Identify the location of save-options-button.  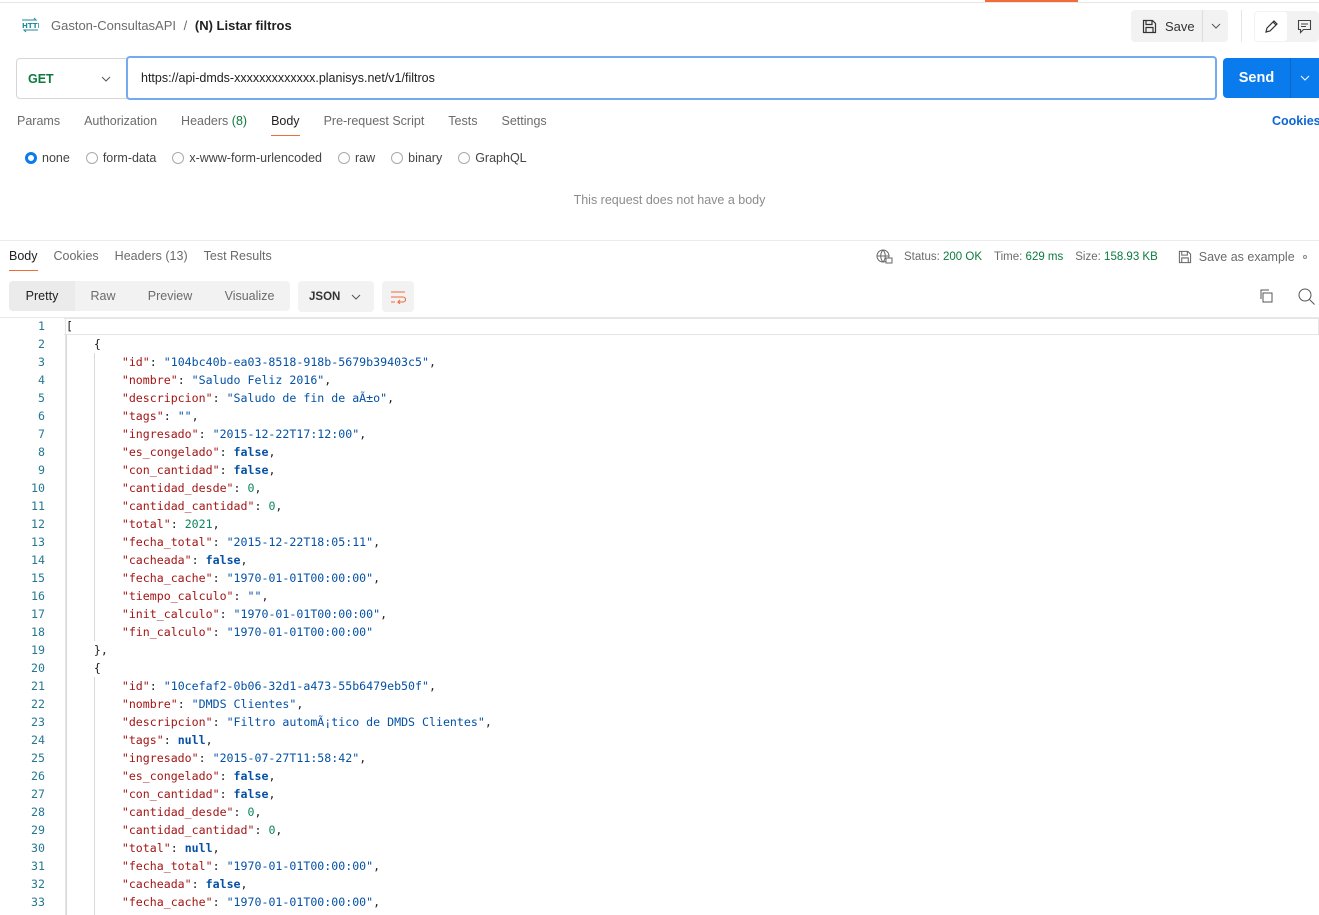
(1215, 26).